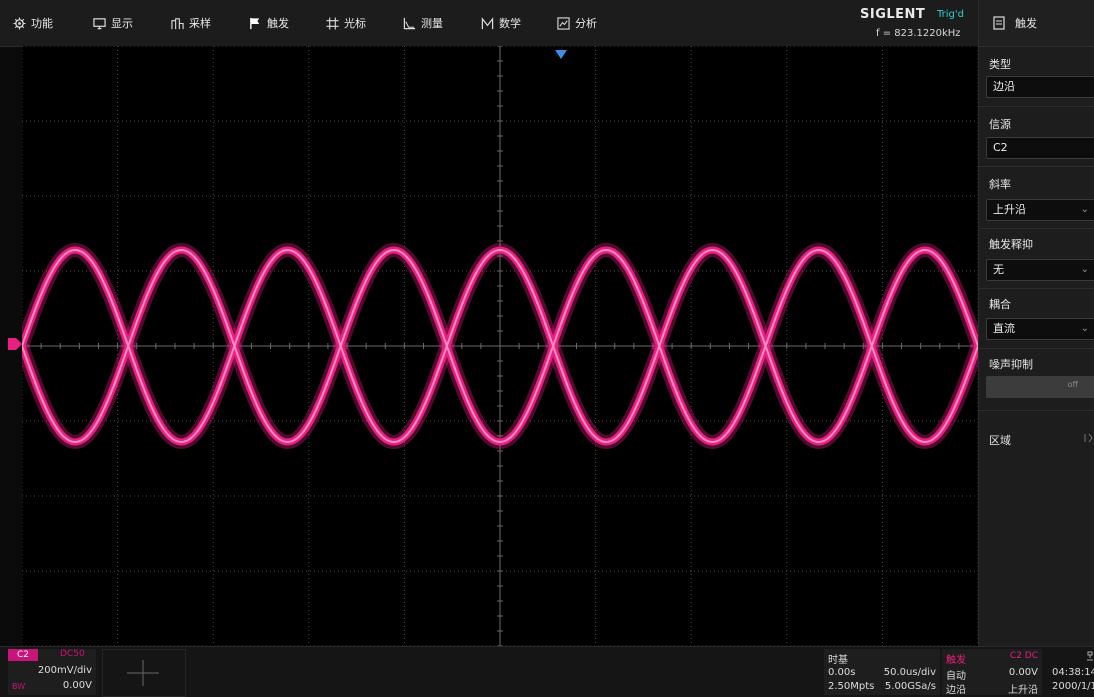 This screenshot has height=697, width=1094. I want to click on monitor-icon, so click(99, 23).